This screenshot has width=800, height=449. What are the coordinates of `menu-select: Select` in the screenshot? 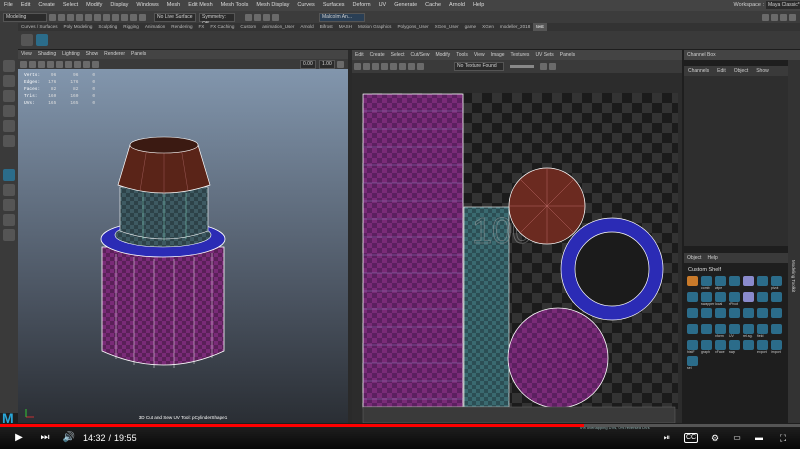 It's located at (70, 5).